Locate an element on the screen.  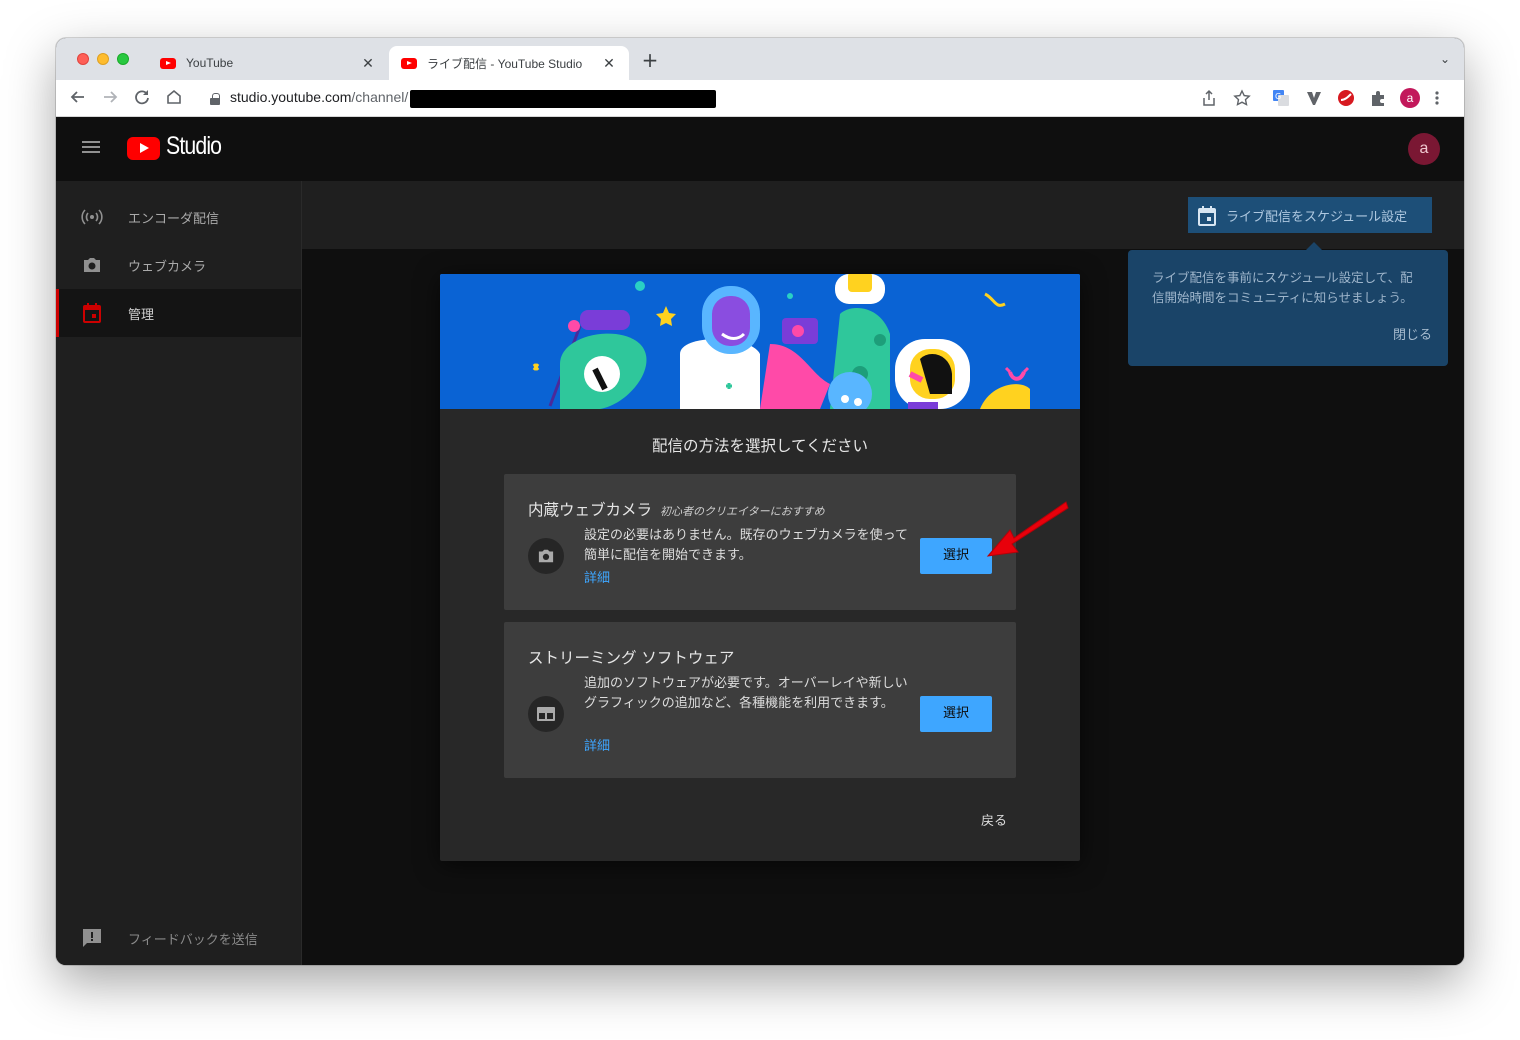
url-text: studio.youtube.com/channel/ is located at coordinates (473, 98).